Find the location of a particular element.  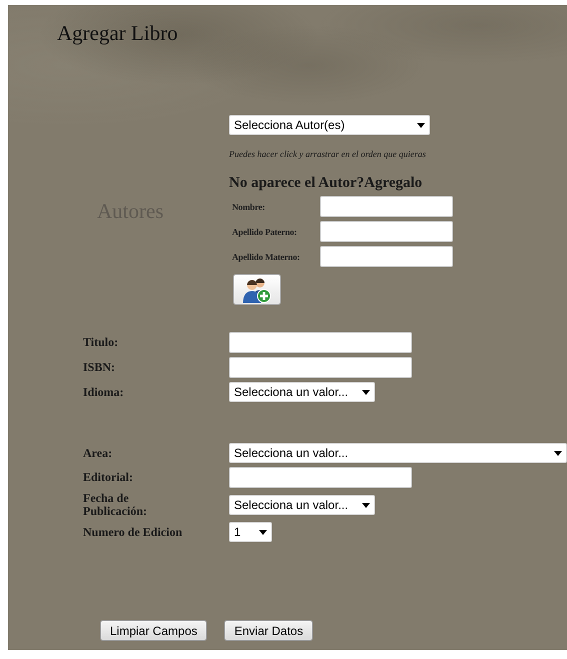

field-label: Fecha de Publicación: is located at coordinates (115, 505).